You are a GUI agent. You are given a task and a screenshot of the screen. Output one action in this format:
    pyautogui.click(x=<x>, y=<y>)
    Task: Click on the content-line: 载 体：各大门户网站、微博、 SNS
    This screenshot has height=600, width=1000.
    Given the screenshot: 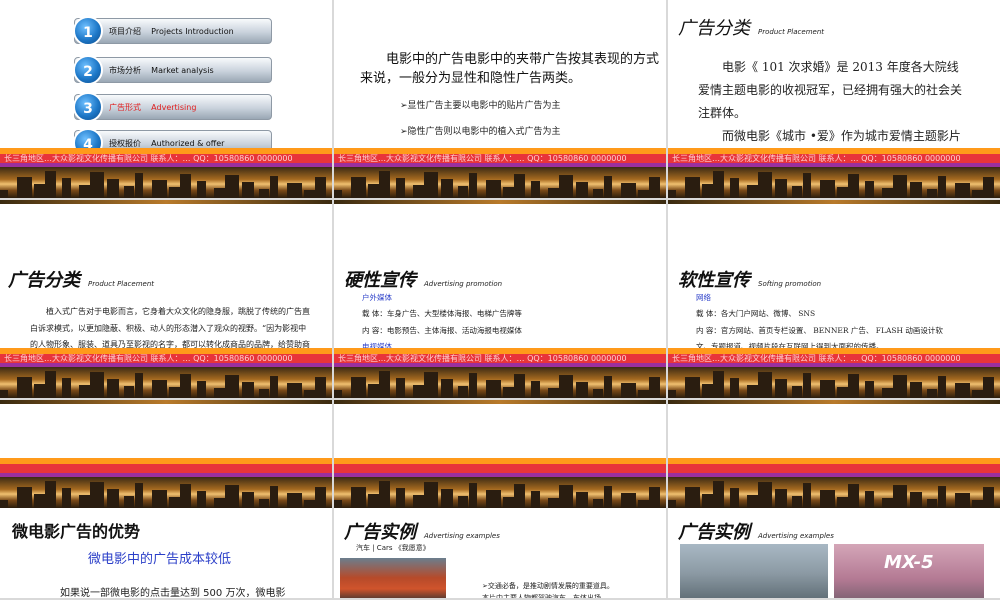 What is the action you would take?
    pyautogui.click(x=756, y=314)
    